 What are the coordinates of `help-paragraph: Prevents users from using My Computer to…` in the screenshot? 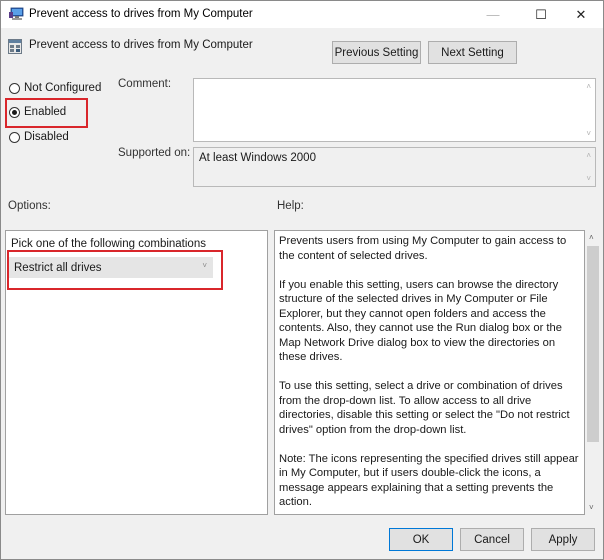 It's located at (424, 248).